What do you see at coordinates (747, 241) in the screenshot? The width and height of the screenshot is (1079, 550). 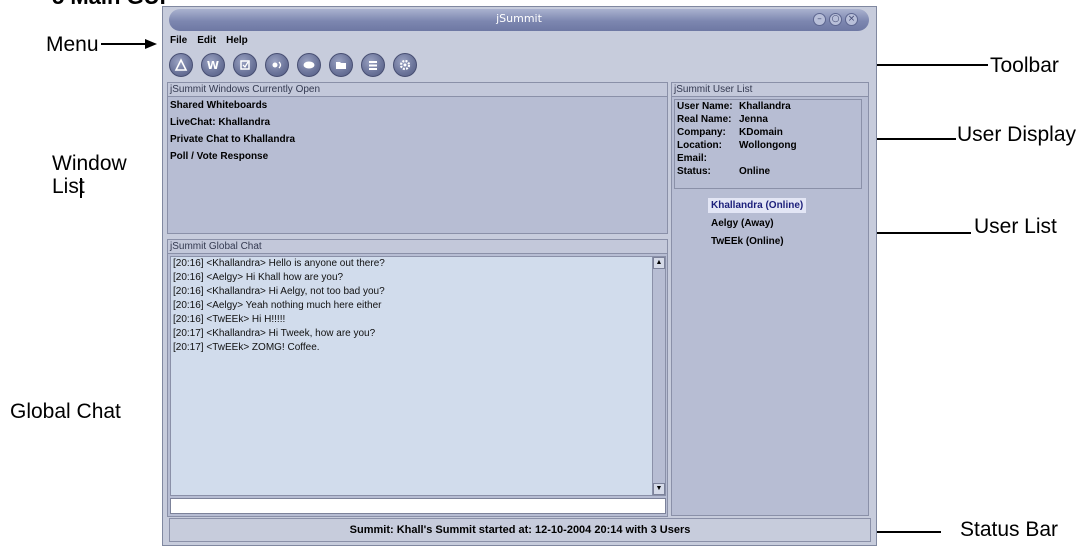 I see `user-list-item-tweek: TwEEk (Online)` at bounding box center [747, 241].